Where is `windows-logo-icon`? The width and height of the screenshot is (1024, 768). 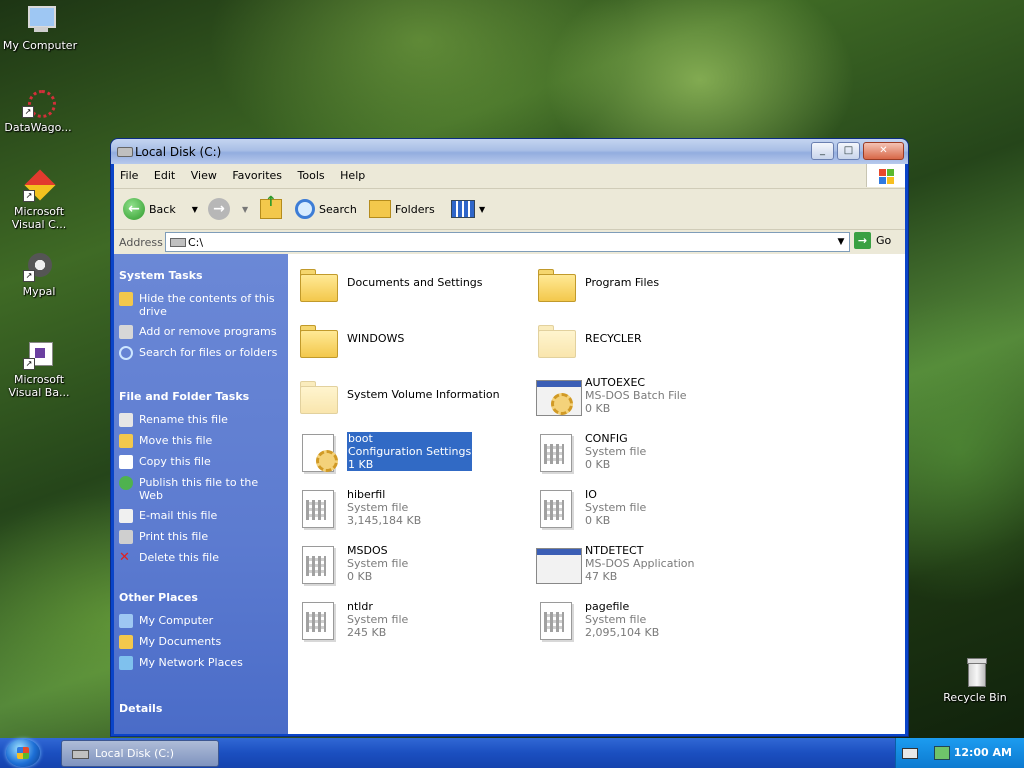
windows-logo-icon is located at coordinates (23, 753).